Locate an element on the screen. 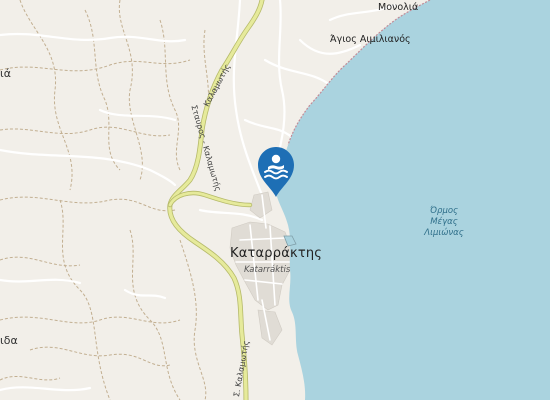 This screenshot has height=400, width=550. label-bay-line3: Λιμιώνας is located at coordinates (444, 233).